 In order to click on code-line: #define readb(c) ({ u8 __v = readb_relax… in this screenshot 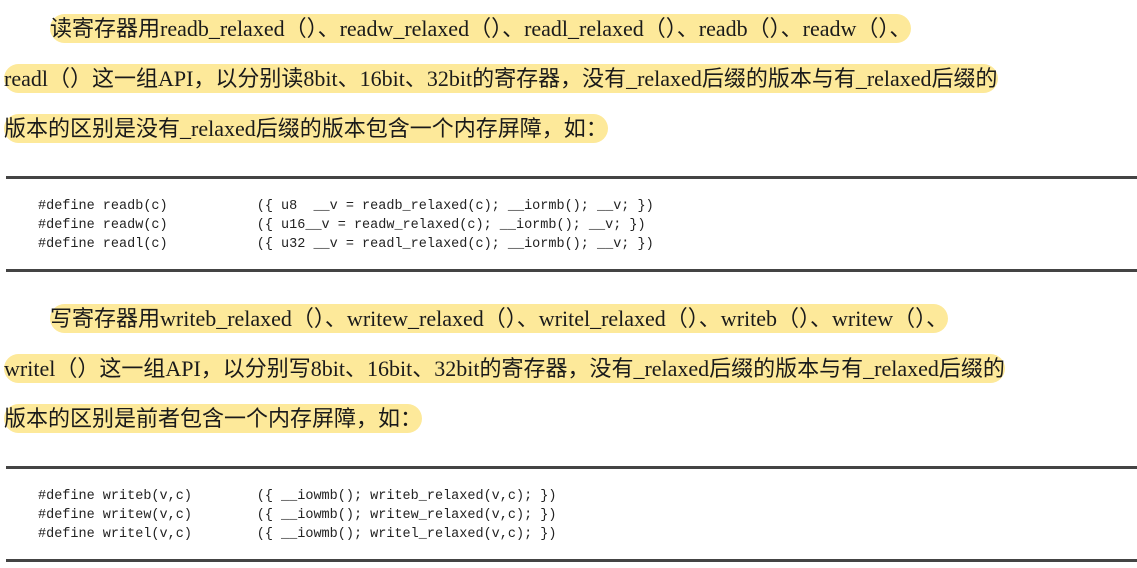, I will do `click(346, 206)`.